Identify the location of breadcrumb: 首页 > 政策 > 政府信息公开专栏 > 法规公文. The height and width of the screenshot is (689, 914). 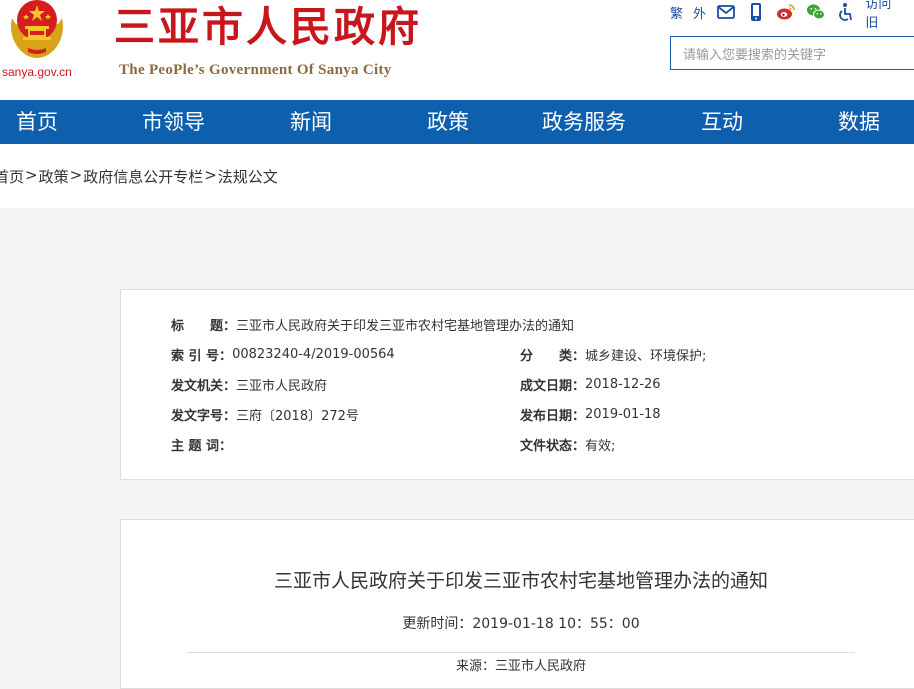
(139, 176).